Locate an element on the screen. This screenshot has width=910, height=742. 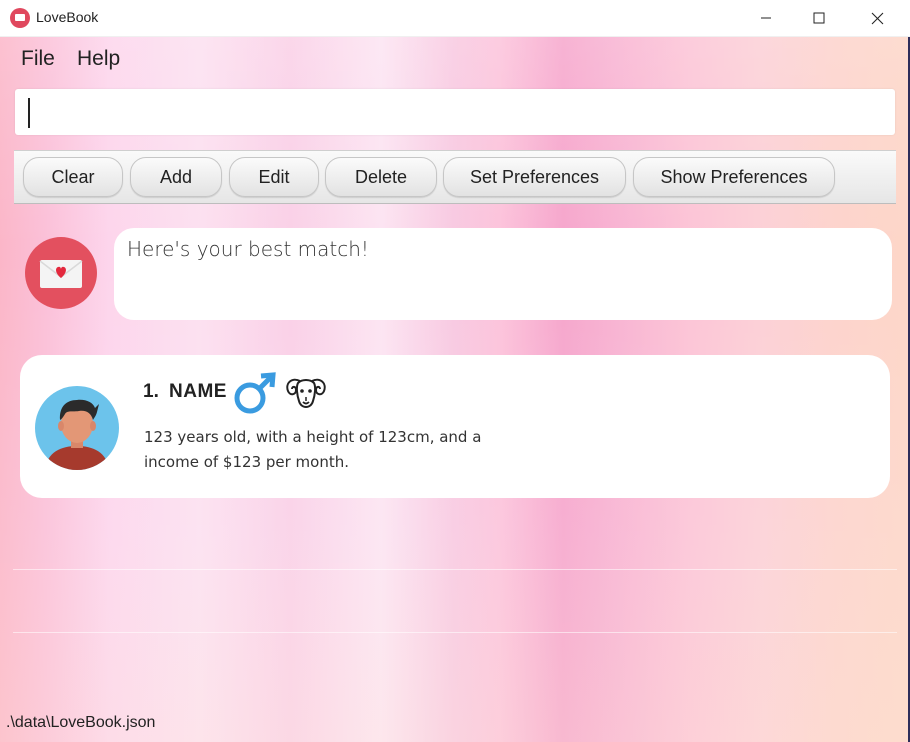
status-file-path: .\data\LoveBook.json is located at coordinates (81, 722).